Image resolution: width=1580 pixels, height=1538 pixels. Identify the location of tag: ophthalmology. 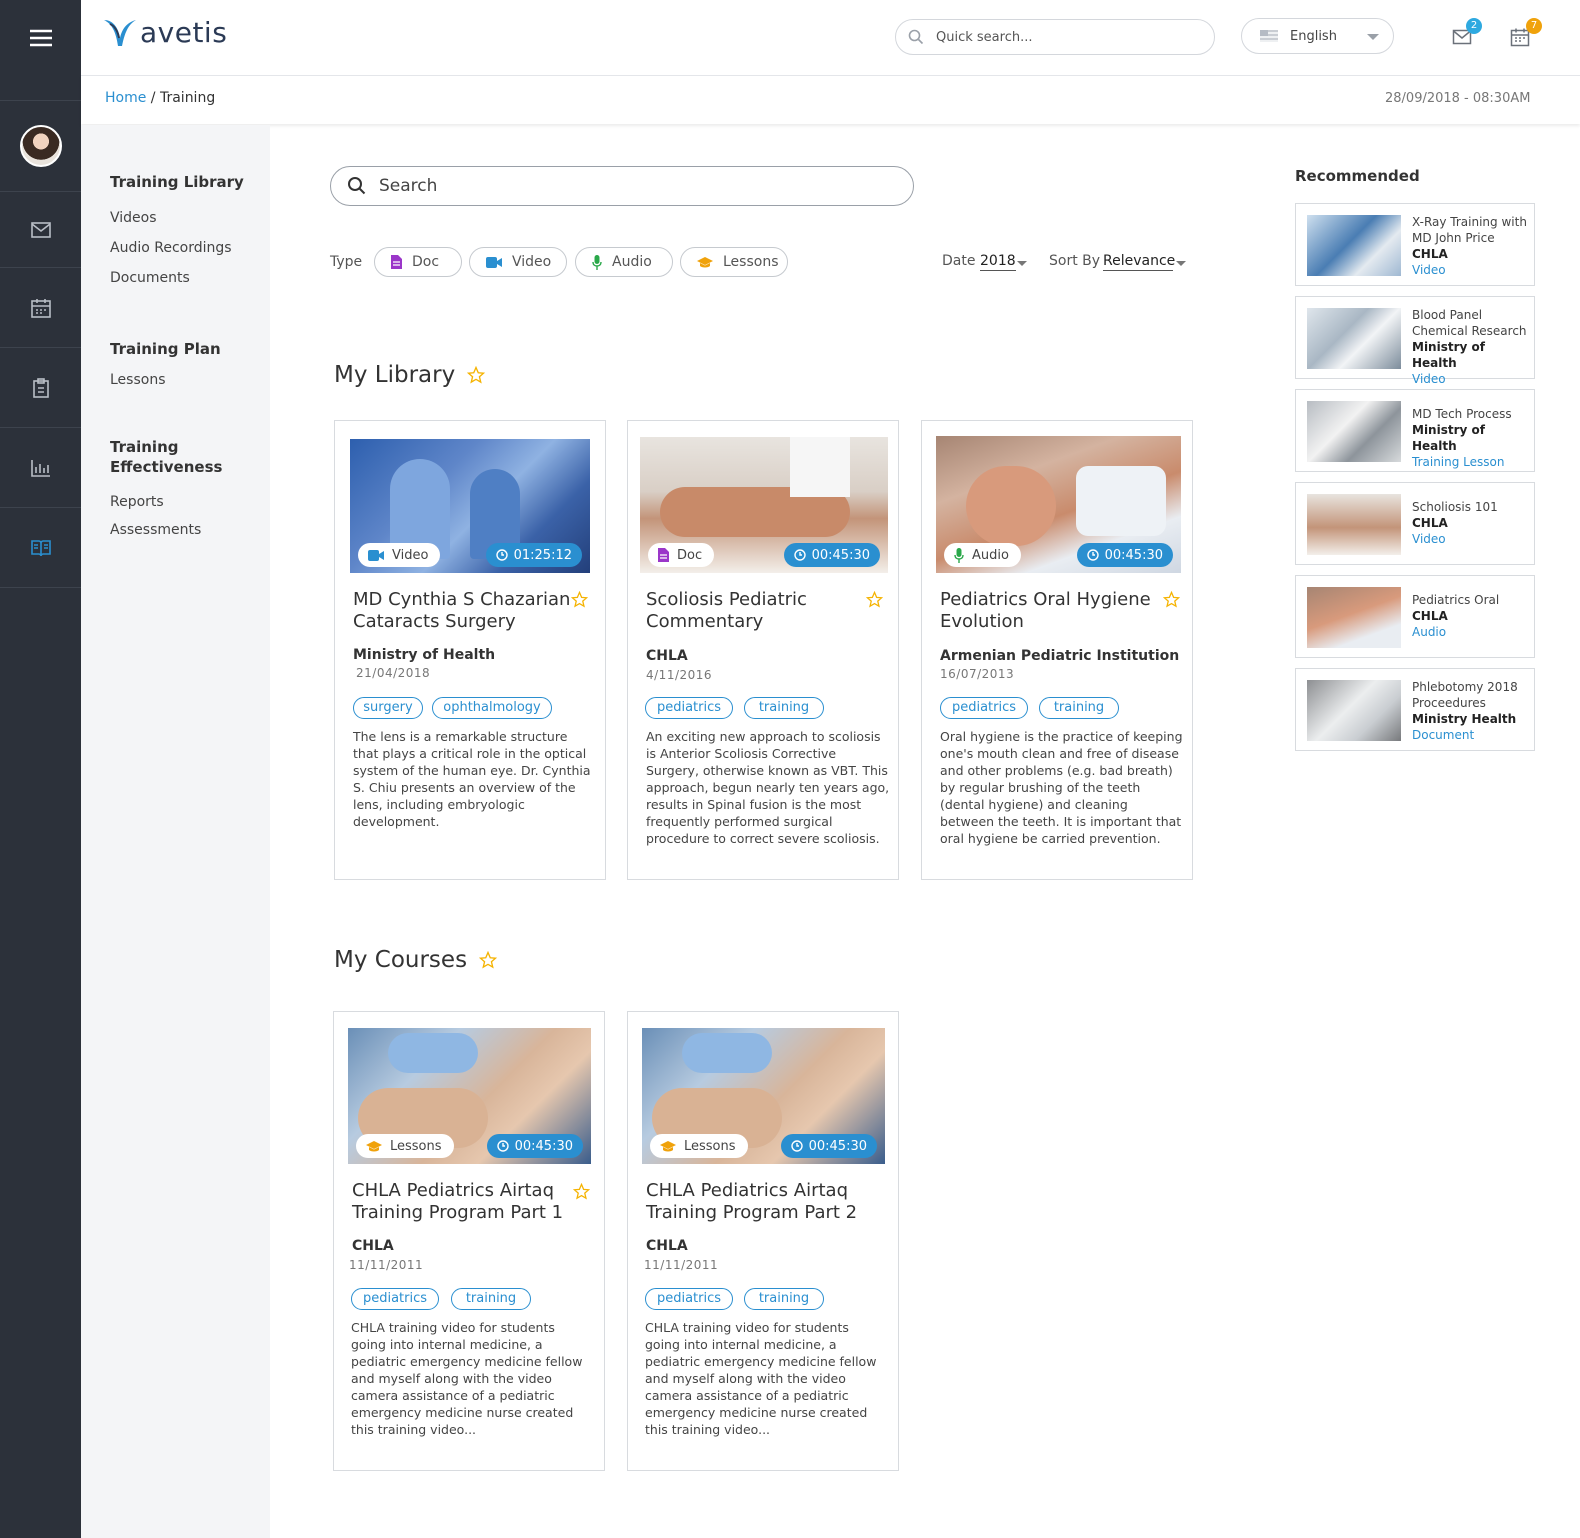
(492, 708).